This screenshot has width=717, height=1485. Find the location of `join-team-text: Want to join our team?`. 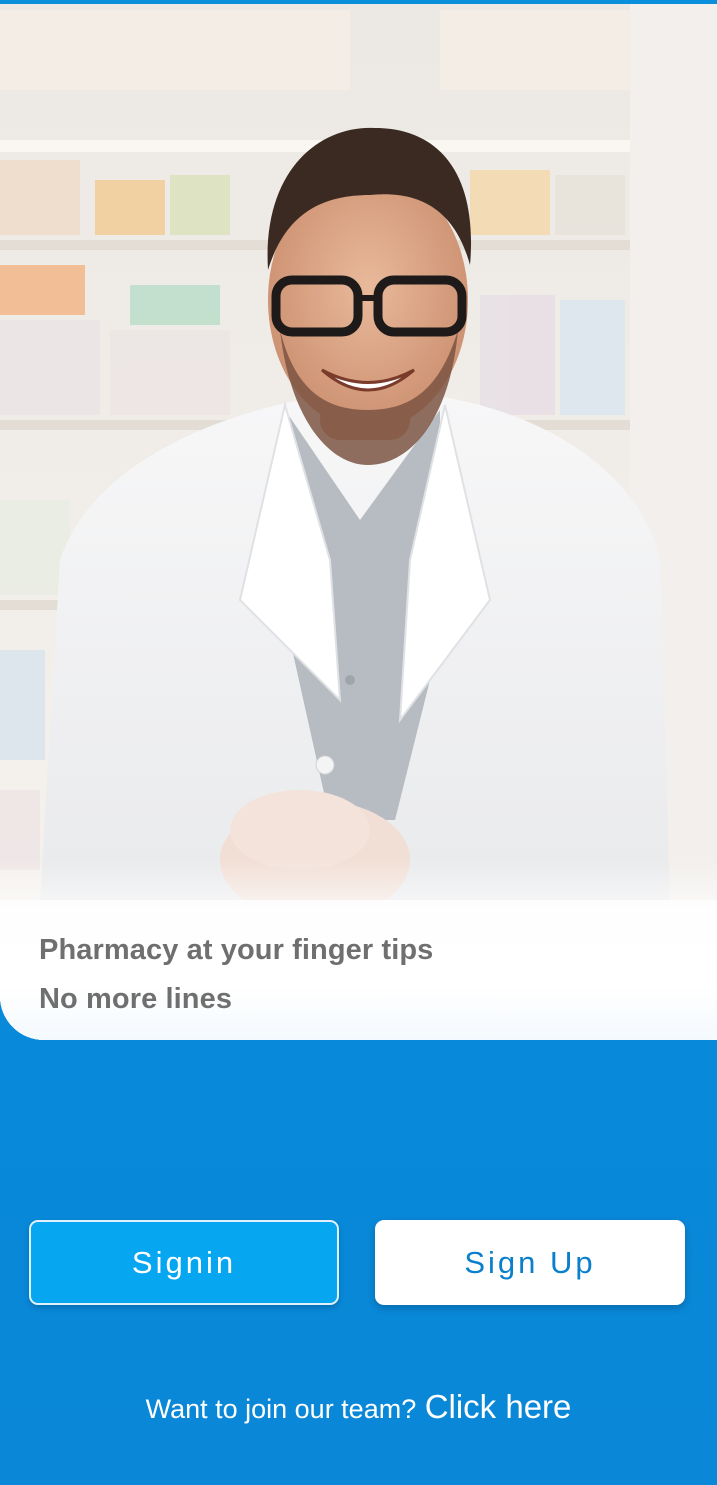

join-team-text: Want to join our team? is located at coordinates (281, 1409).